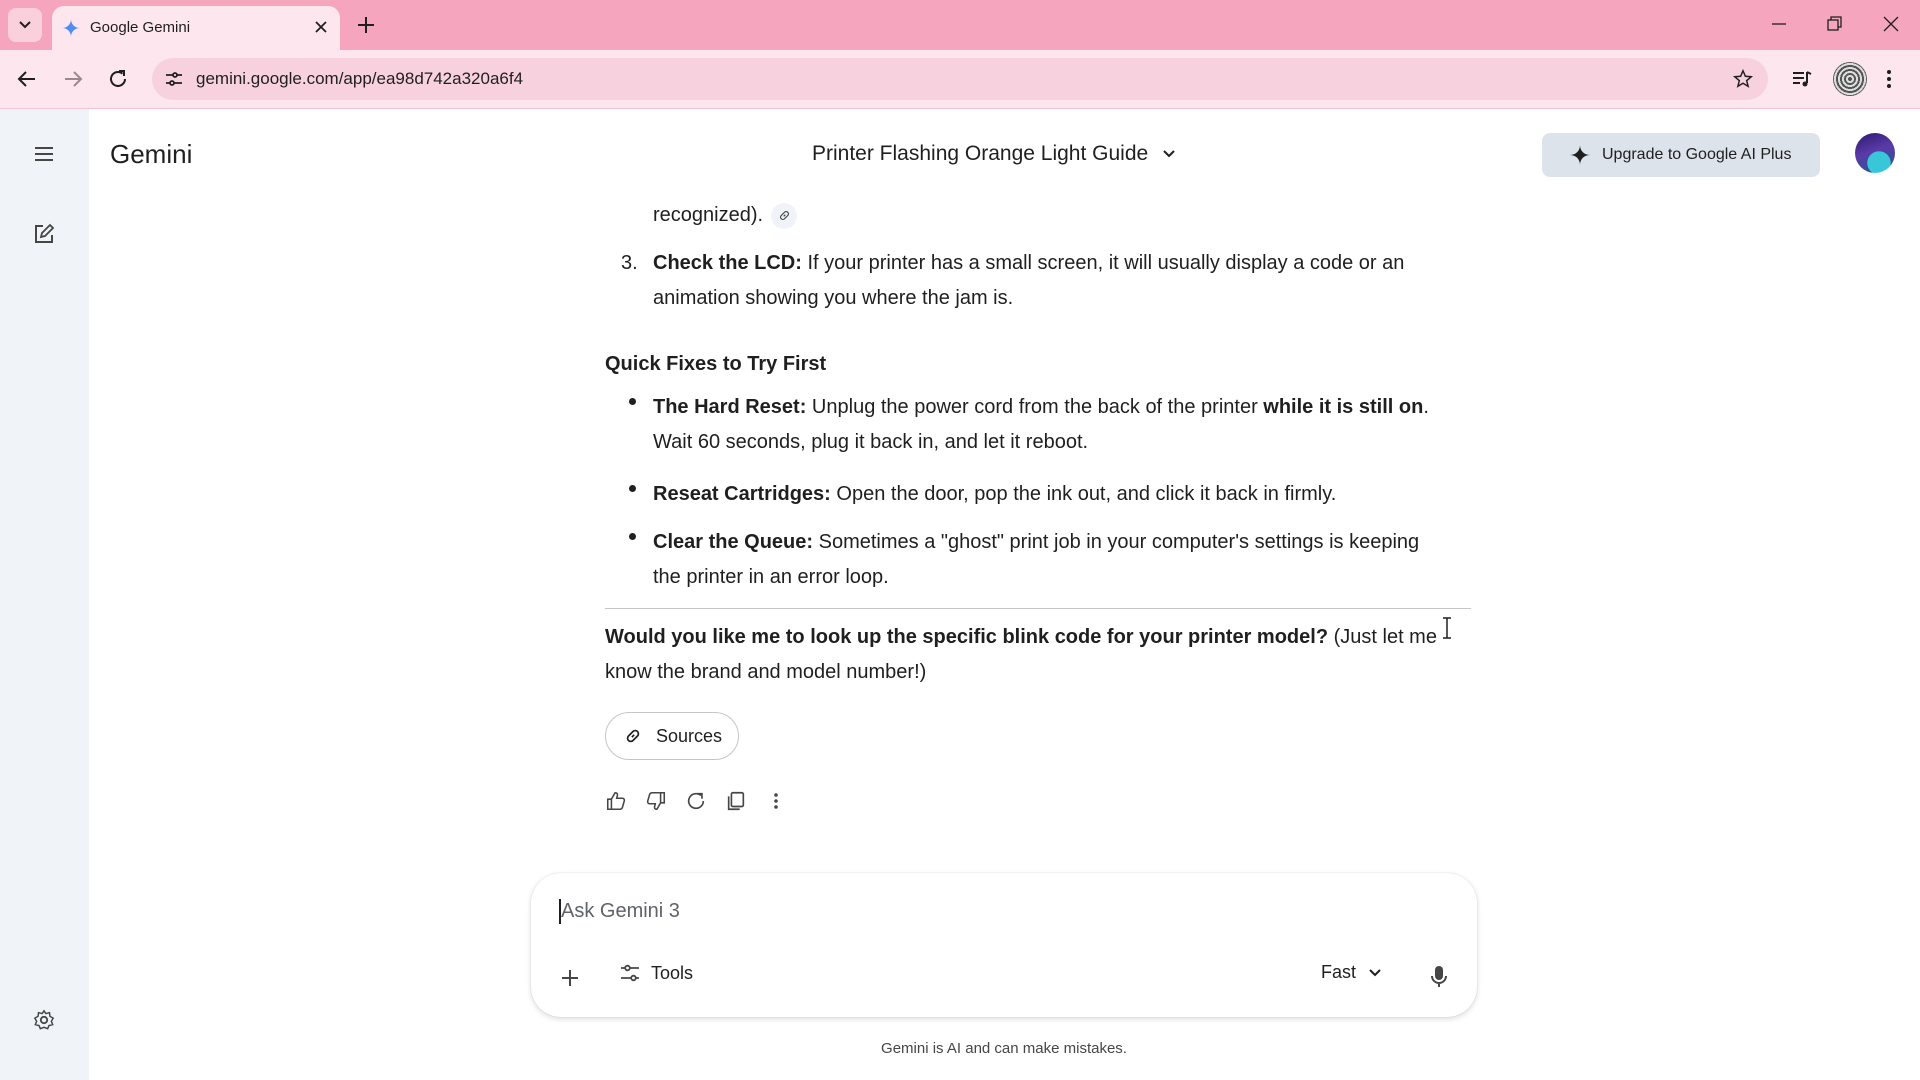  I want to click on address-bar: gemini.google.com/app/ea98d742a320a6f4, so click(960, 79).